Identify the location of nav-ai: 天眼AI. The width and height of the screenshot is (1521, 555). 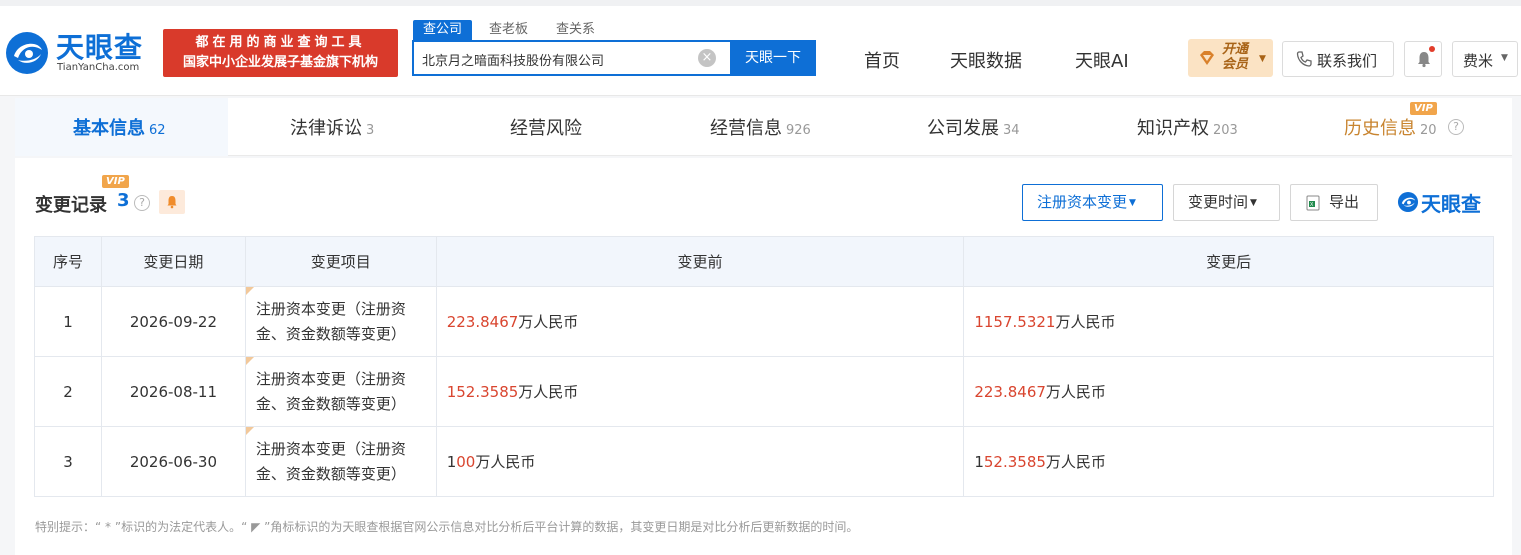
(1102, 60).